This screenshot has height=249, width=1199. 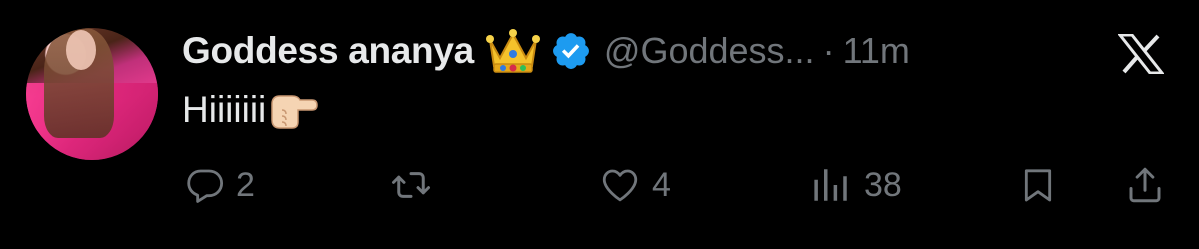 I want to click on pointing-finger-icon, so click(x=293, y=110).